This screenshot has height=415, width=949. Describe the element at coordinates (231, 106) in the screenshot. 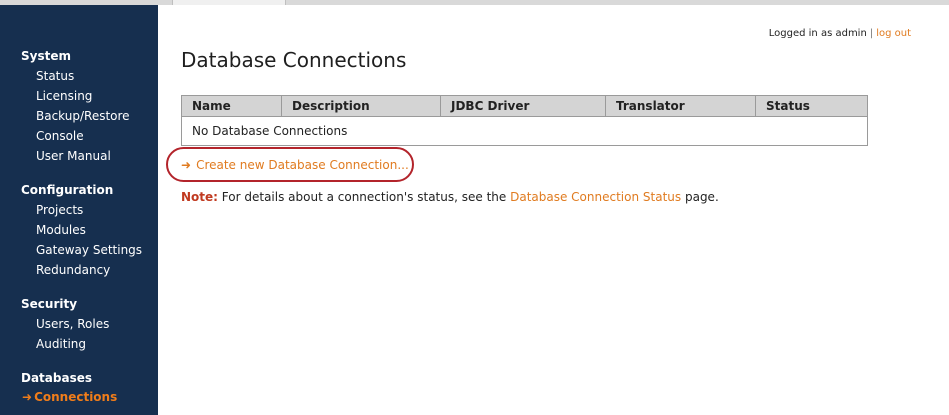

I see `column-header-name: Name` at that location.